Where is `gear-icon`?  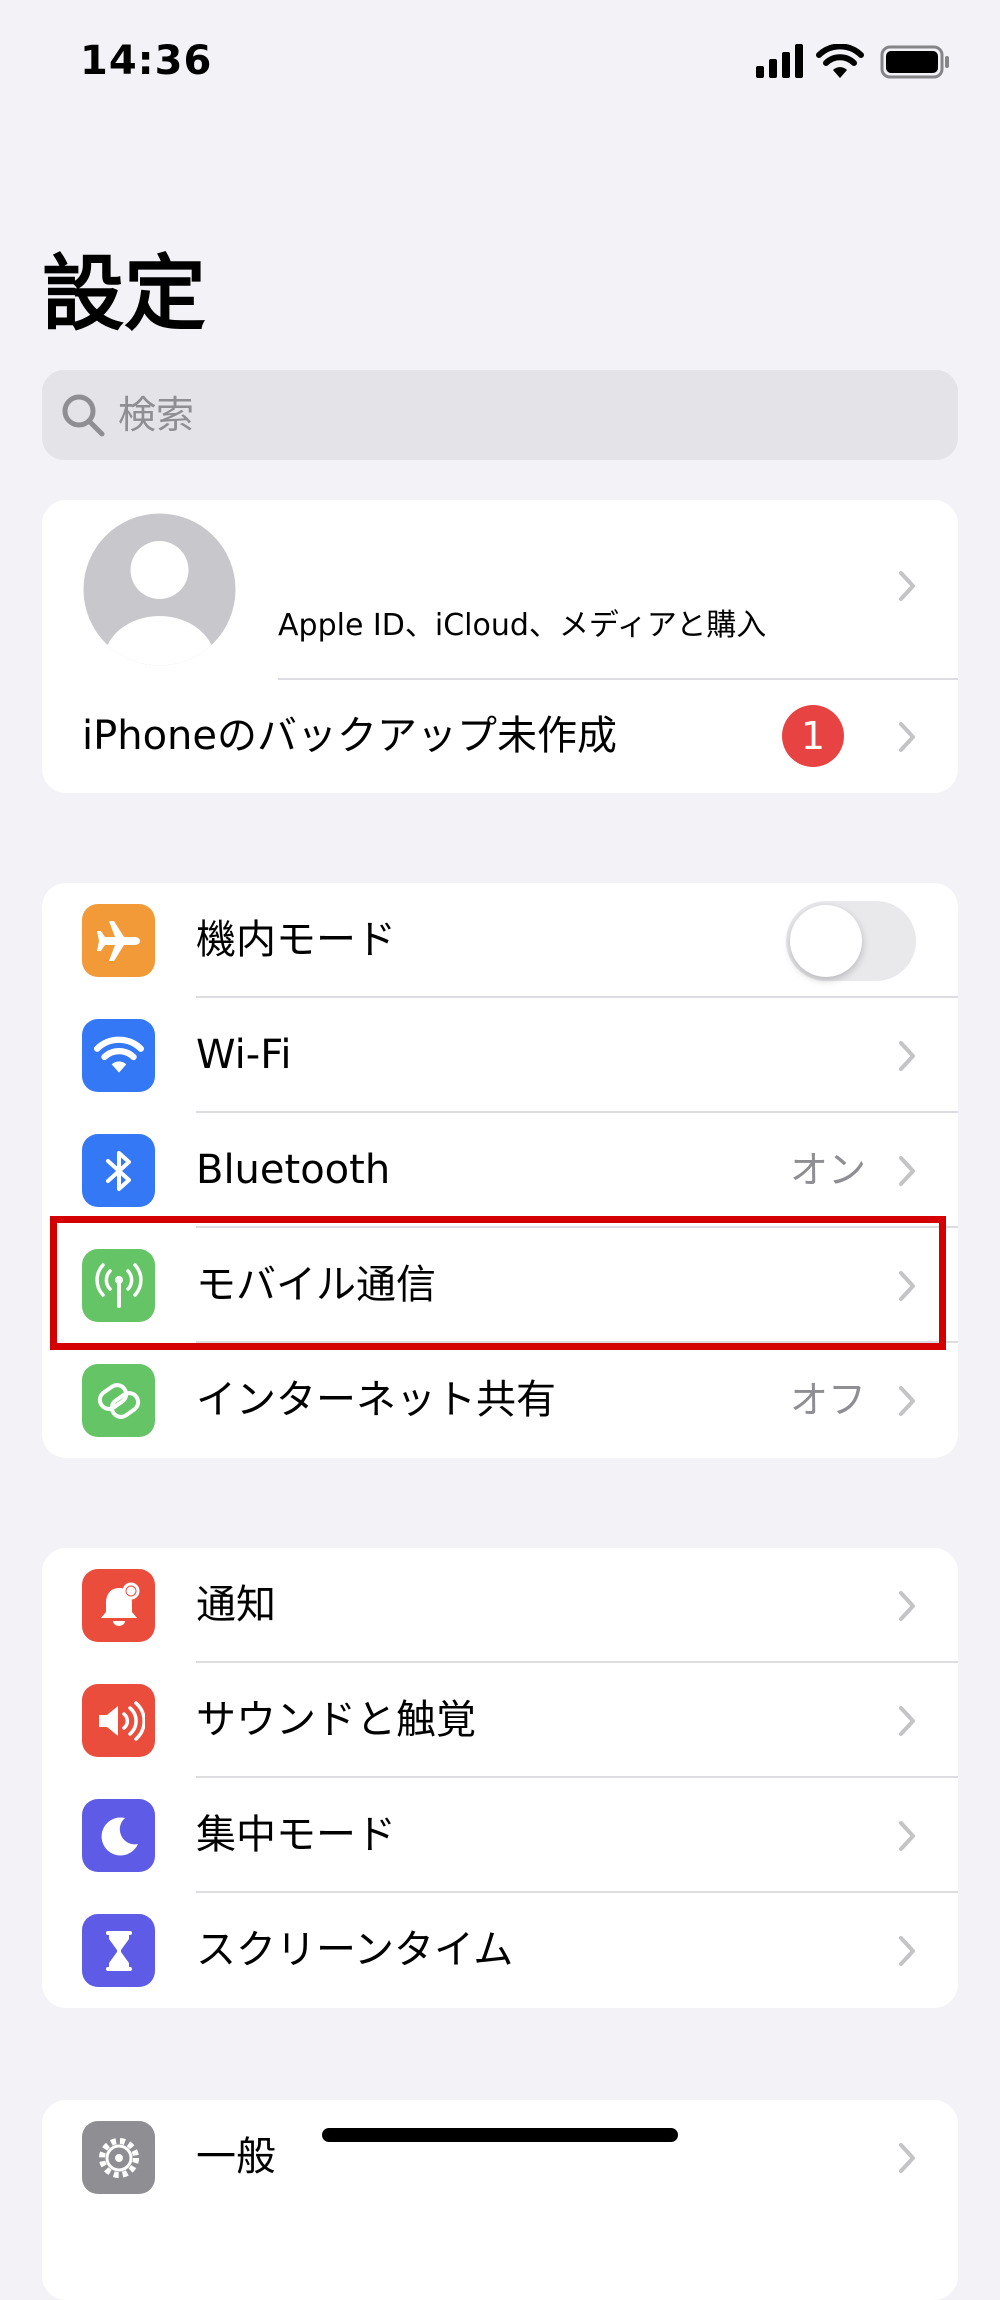 gear-icon is located at coordinates (118, 2157).